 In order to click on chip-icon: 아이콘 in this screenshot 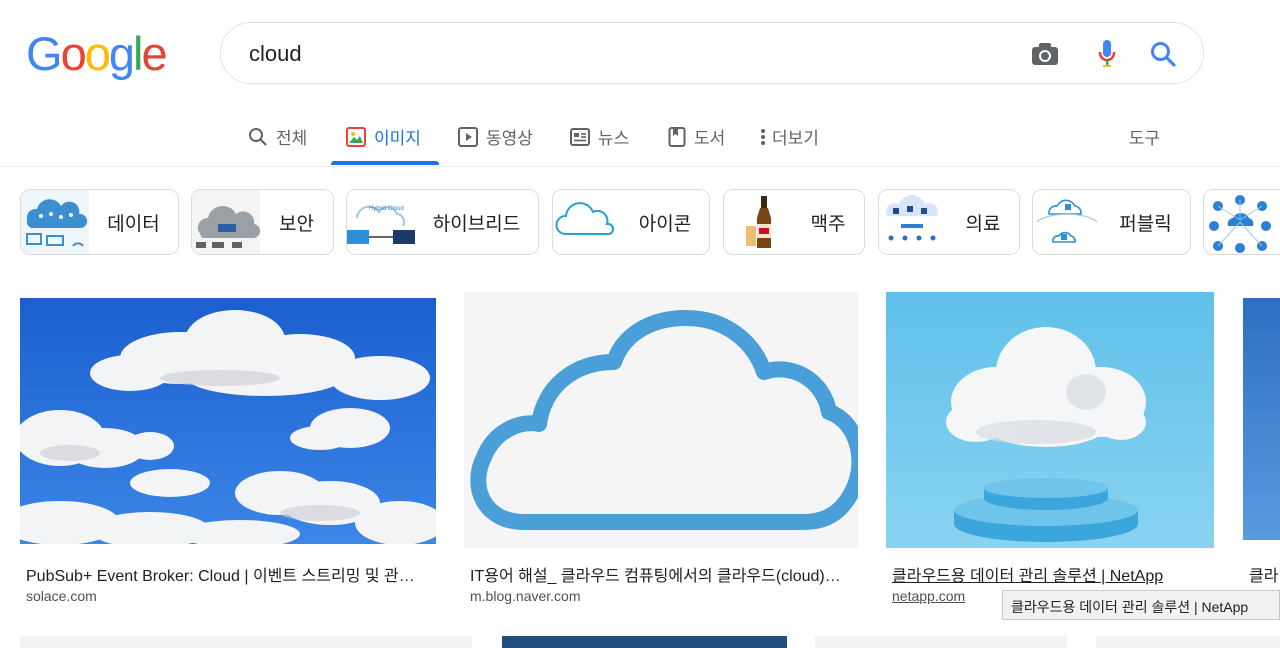, I will do `click(631, 222)`.